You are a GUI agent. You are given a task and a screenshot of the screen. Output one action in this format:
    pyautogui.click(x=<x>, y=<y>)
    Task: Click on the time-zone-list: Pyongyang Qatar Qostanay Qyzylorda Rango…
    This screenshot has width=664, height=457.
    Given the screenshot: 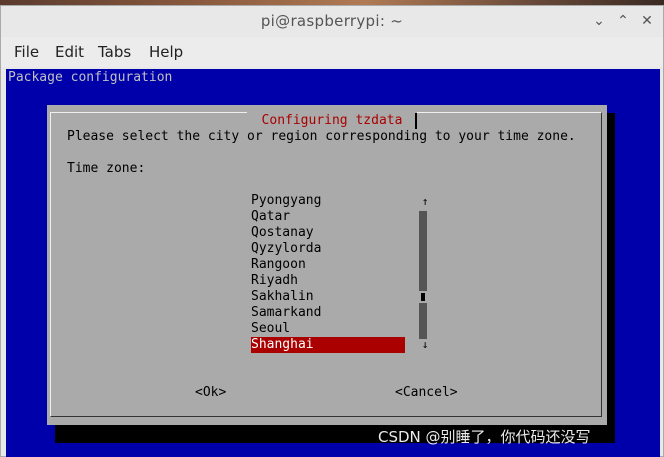 What is the action you would take?
    pyautogui.click(x=328, y=273)
    